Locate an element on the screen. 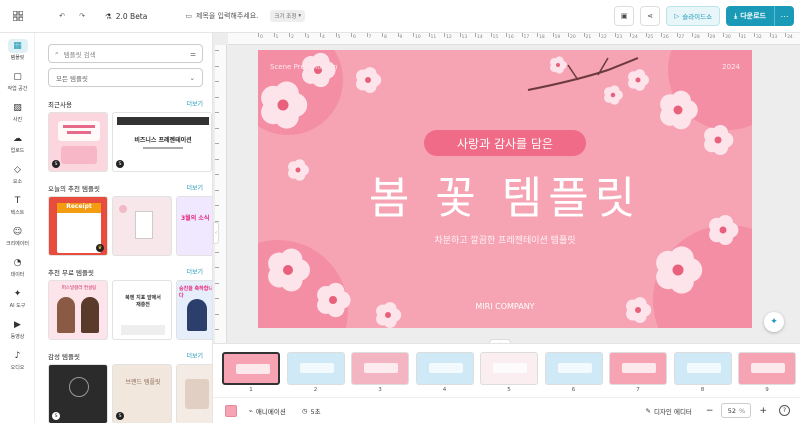  rail-item: ☺ 크리에이터 is located at coordinates (17, 236).